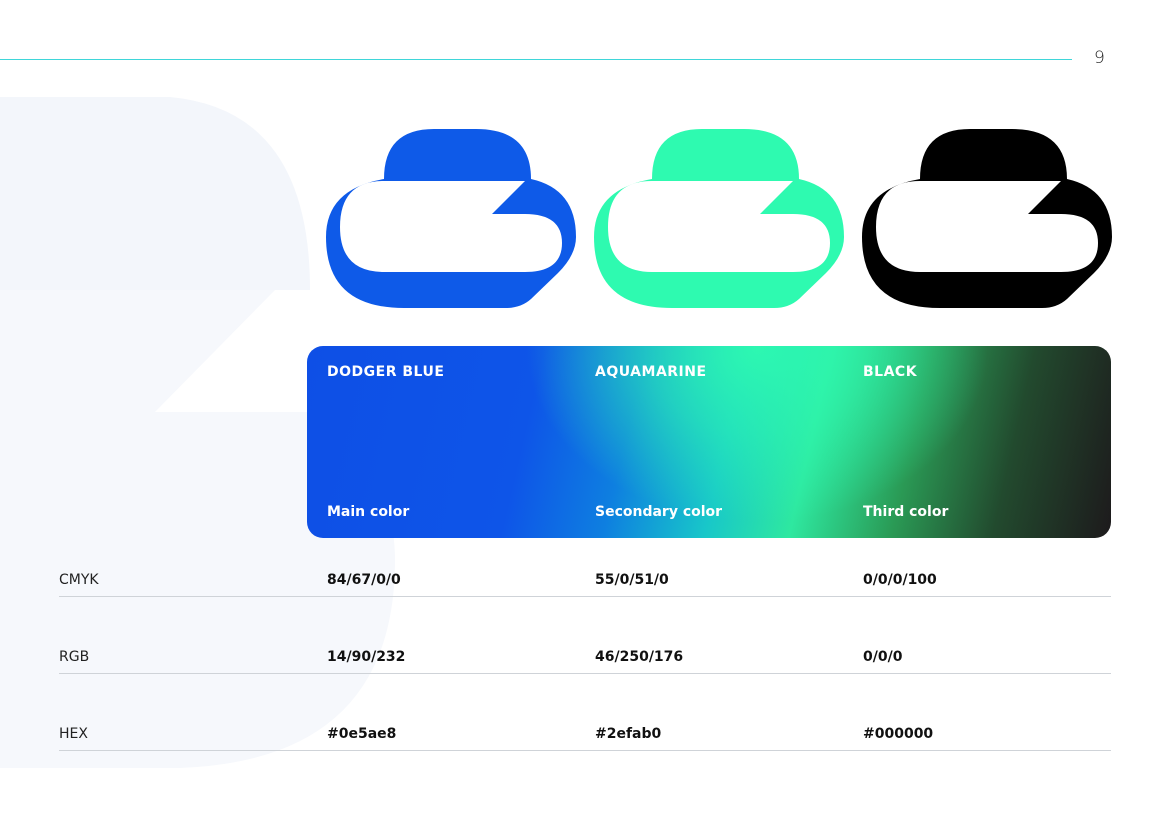 The image size is (1170, 827). Describe the element at coordinates (659, 512) in the screenshot. I see `color-role: Secondary color` at that location.